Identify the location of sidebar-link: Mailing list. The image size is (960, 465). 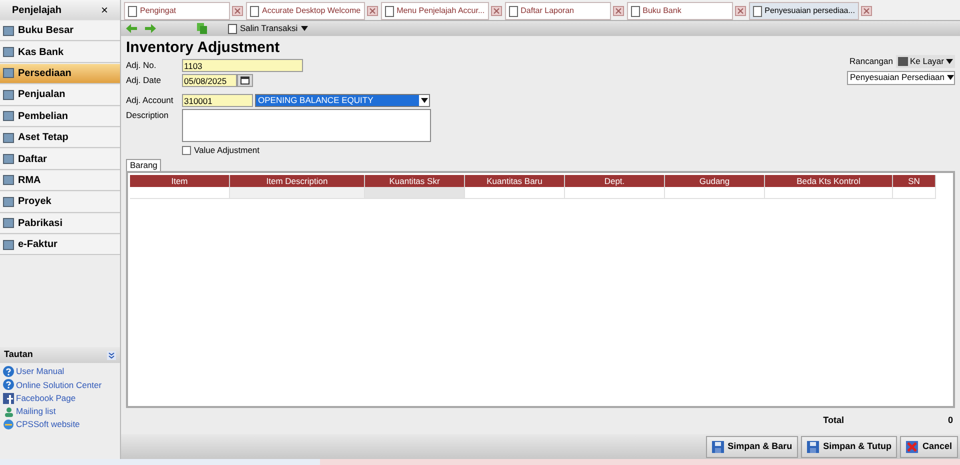
(60, 411).